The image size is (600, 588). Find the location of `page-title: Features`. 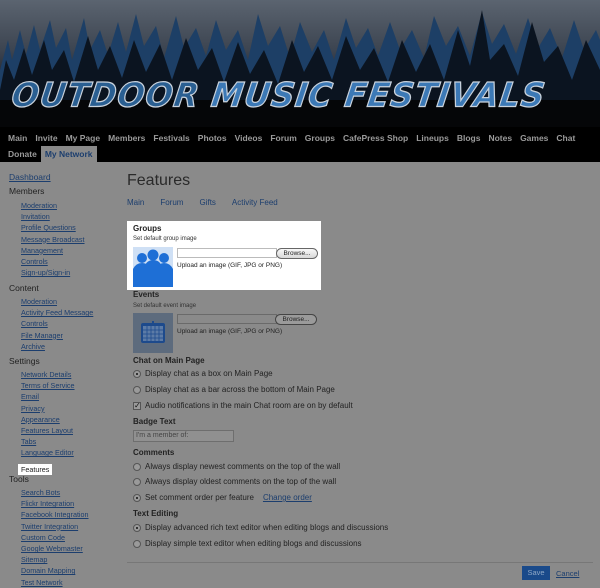

page-title: Features is located at coordinates (159, 180).